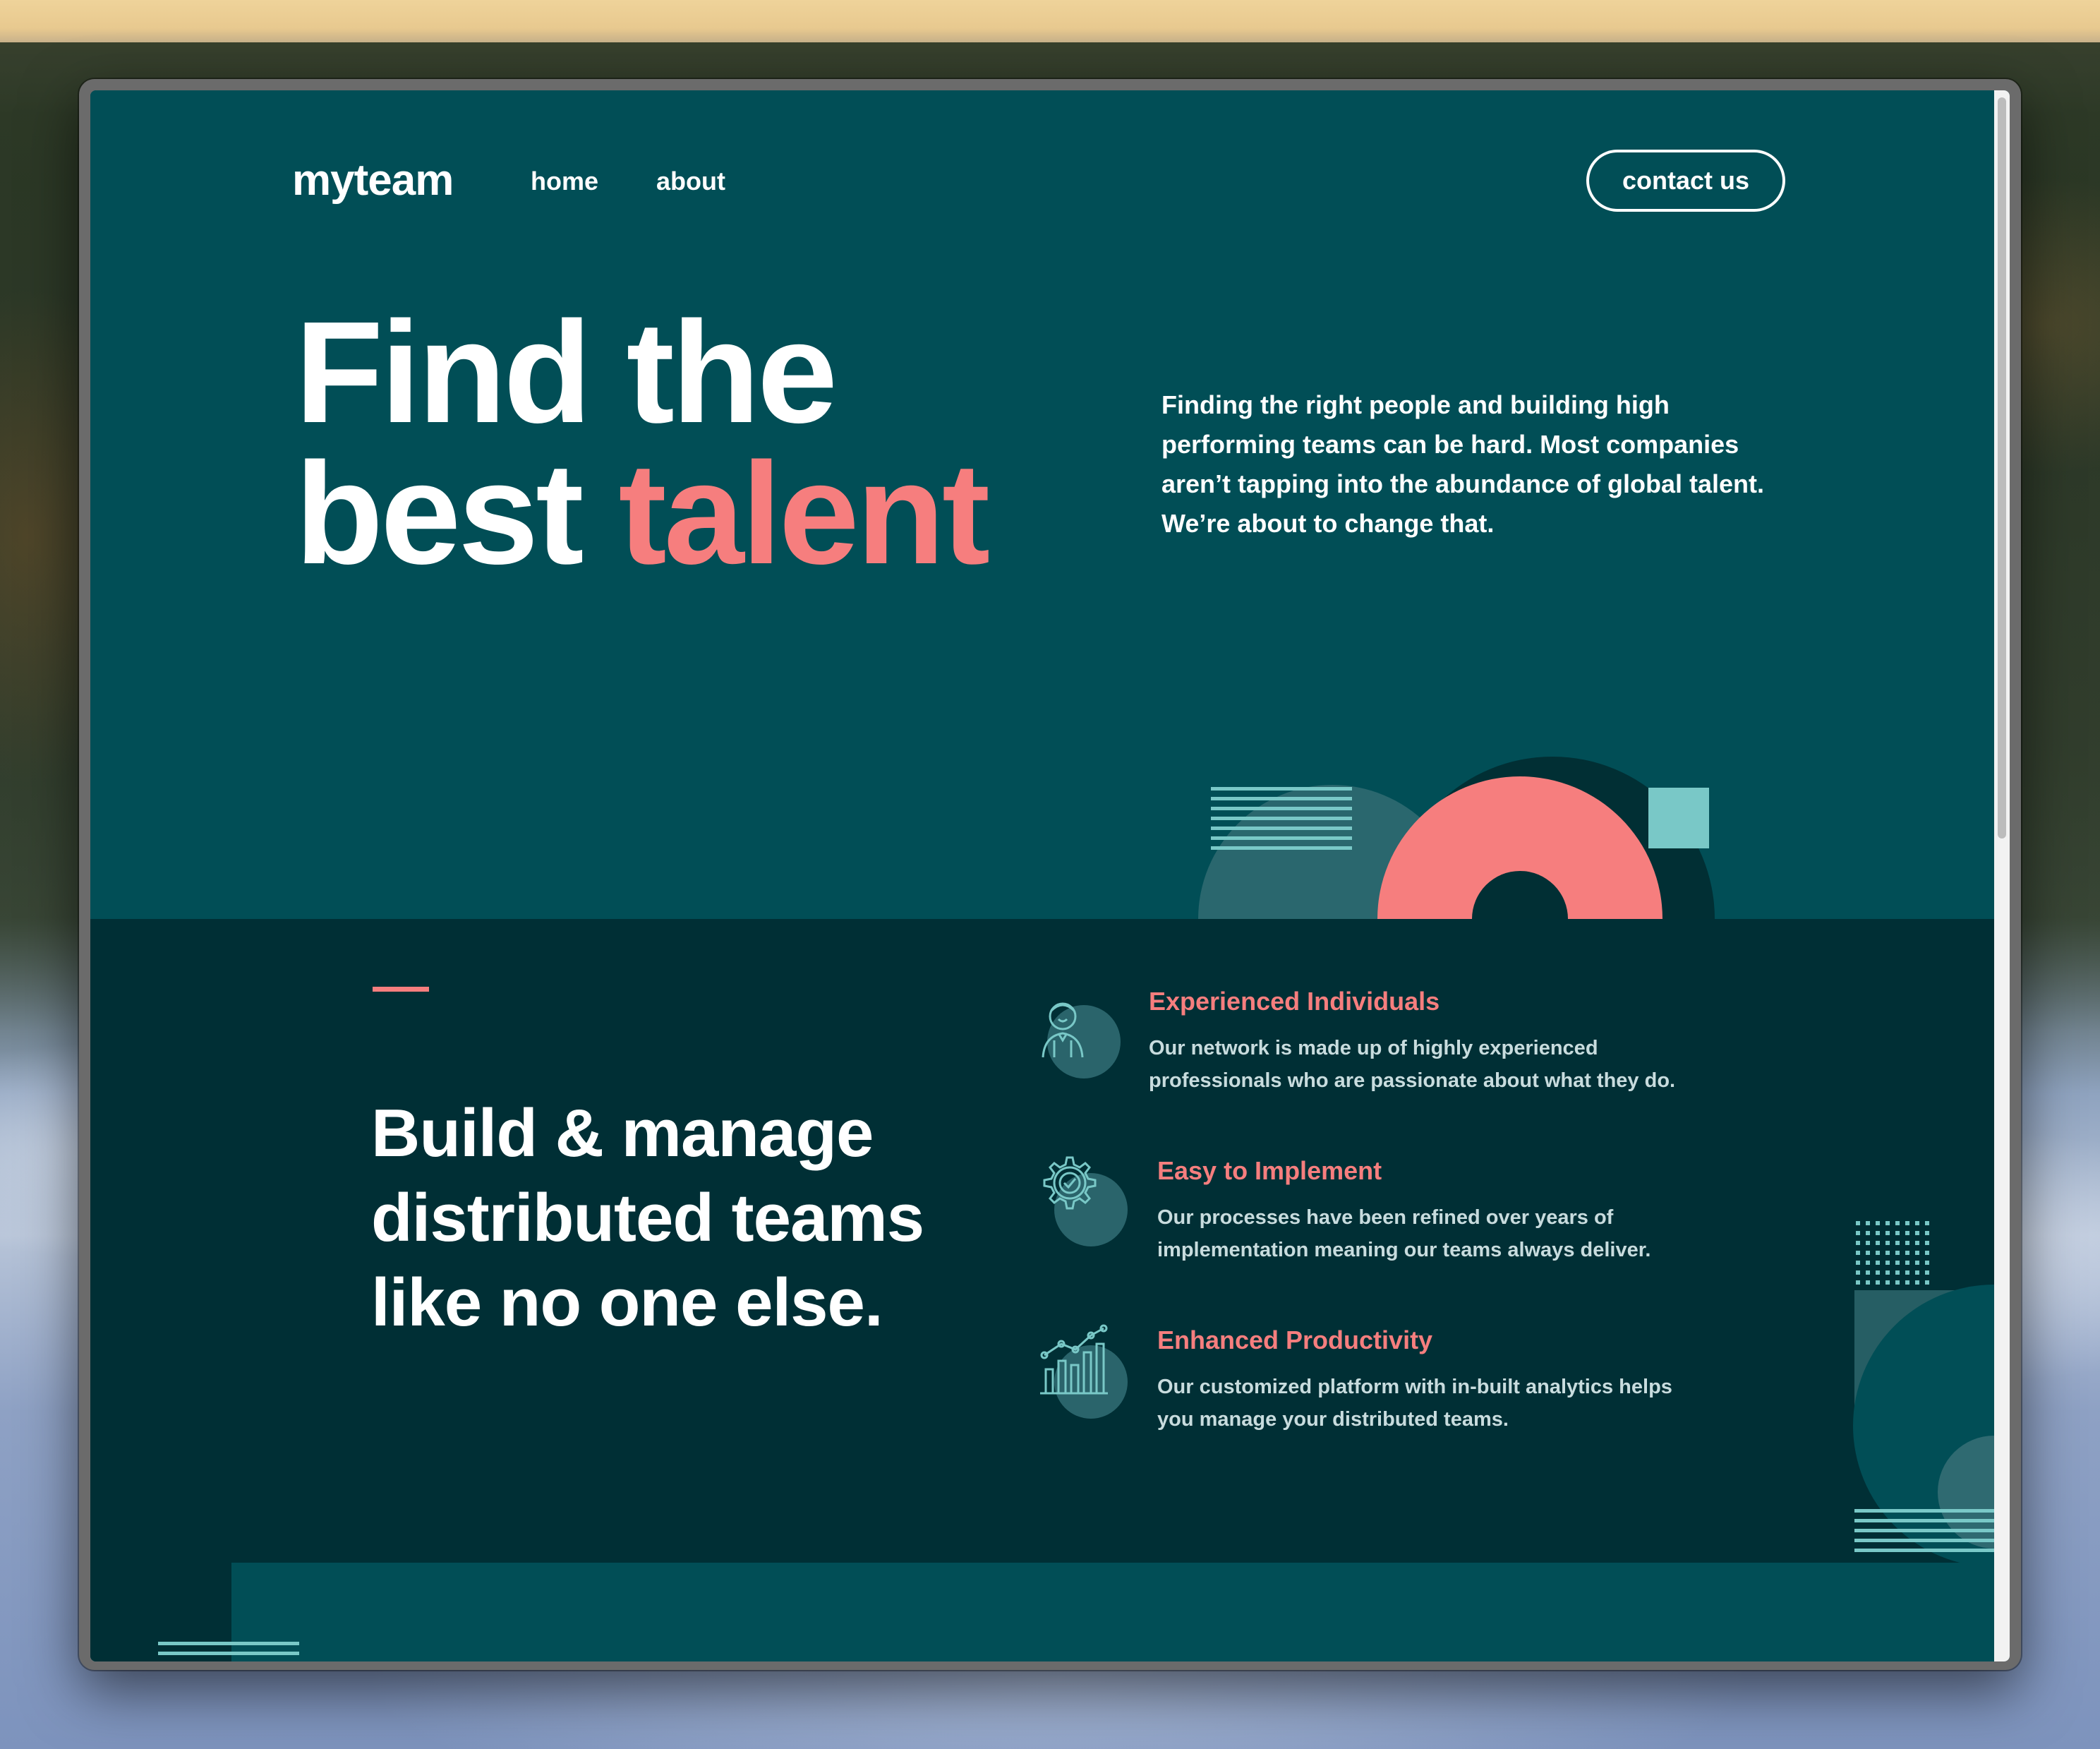 The image size is (2100, 1749). Describe the element at coordinates (1685, 181) in the screenshot. I see `contact-us-button: contact us` at that location.